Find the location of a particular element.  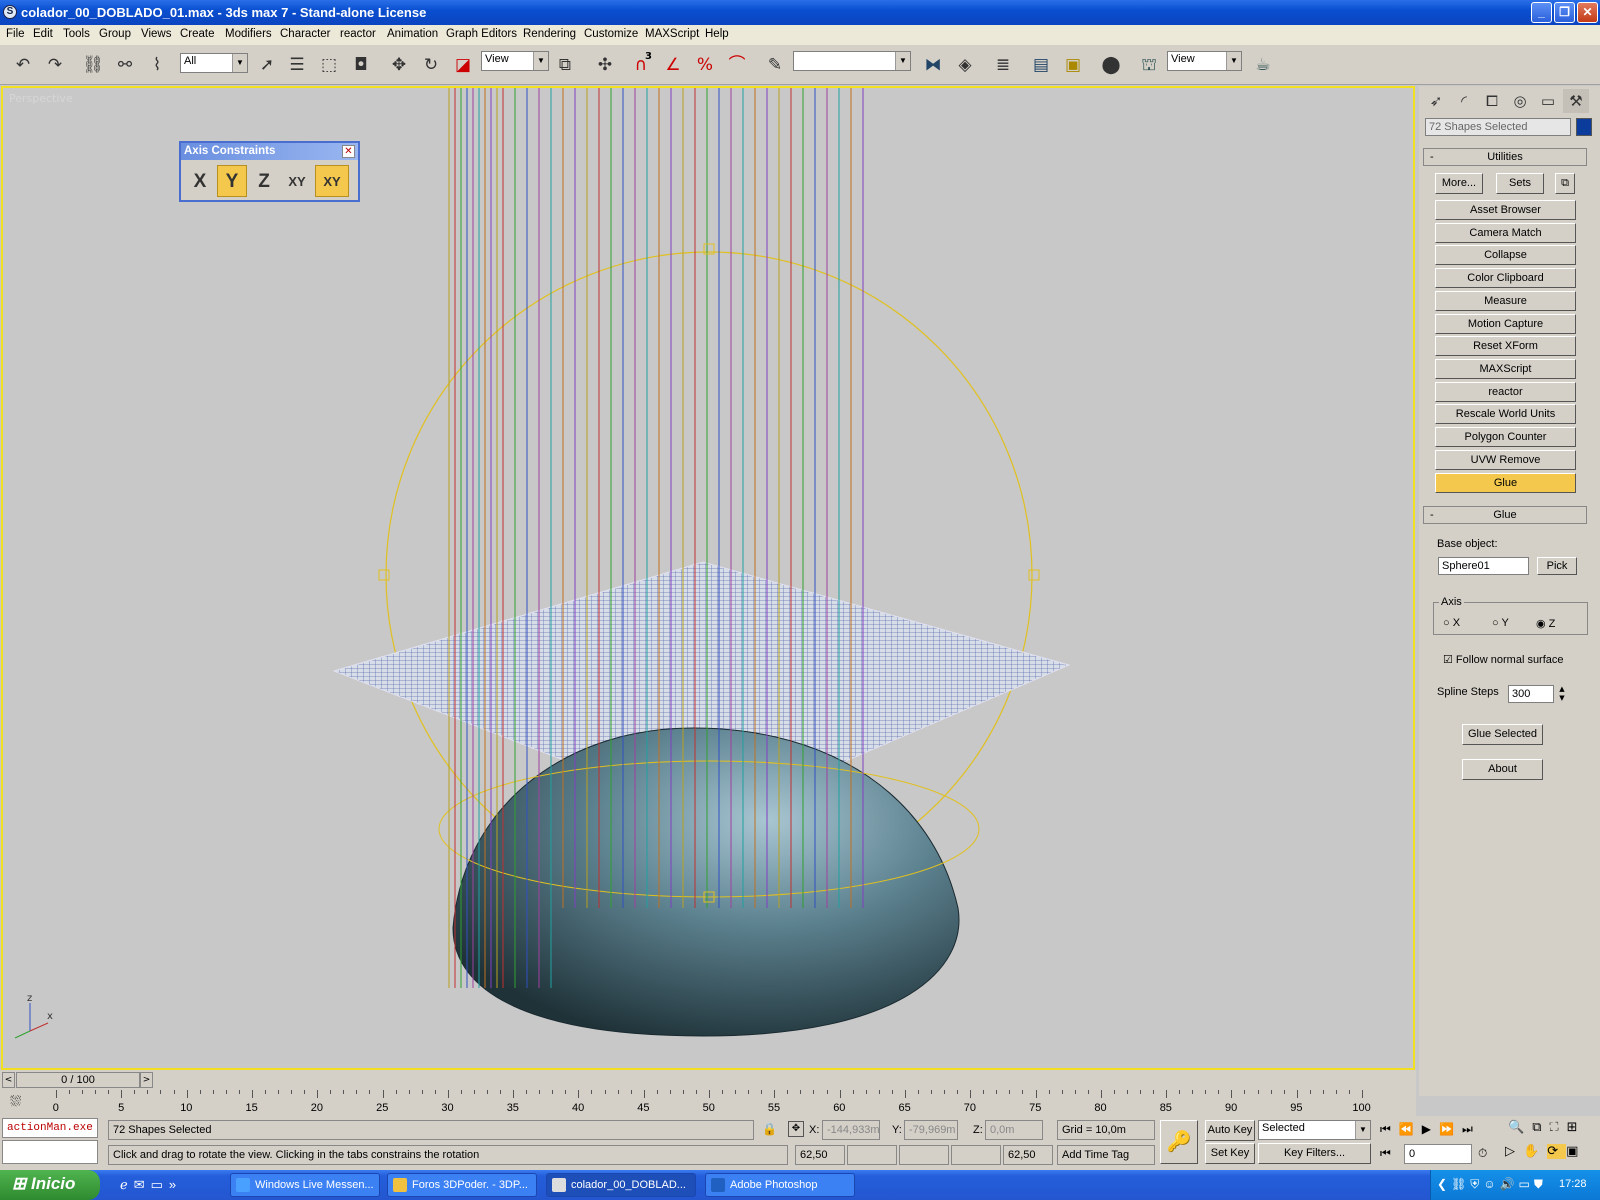

percent-snap-icon: % is located at coordinates (705, 65).